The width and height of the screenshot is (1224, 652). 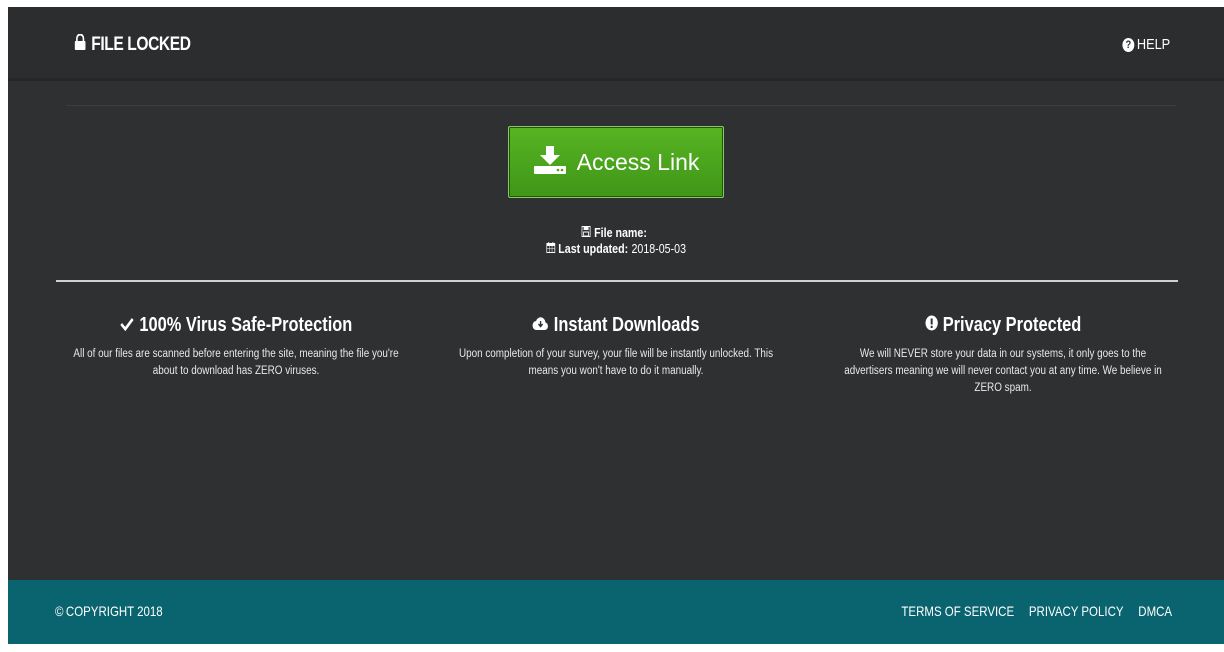 What do you see at coordinates (620, 232) in the screenshot?
I see `file-name-label: File name:` at bounding box center [620, 232].